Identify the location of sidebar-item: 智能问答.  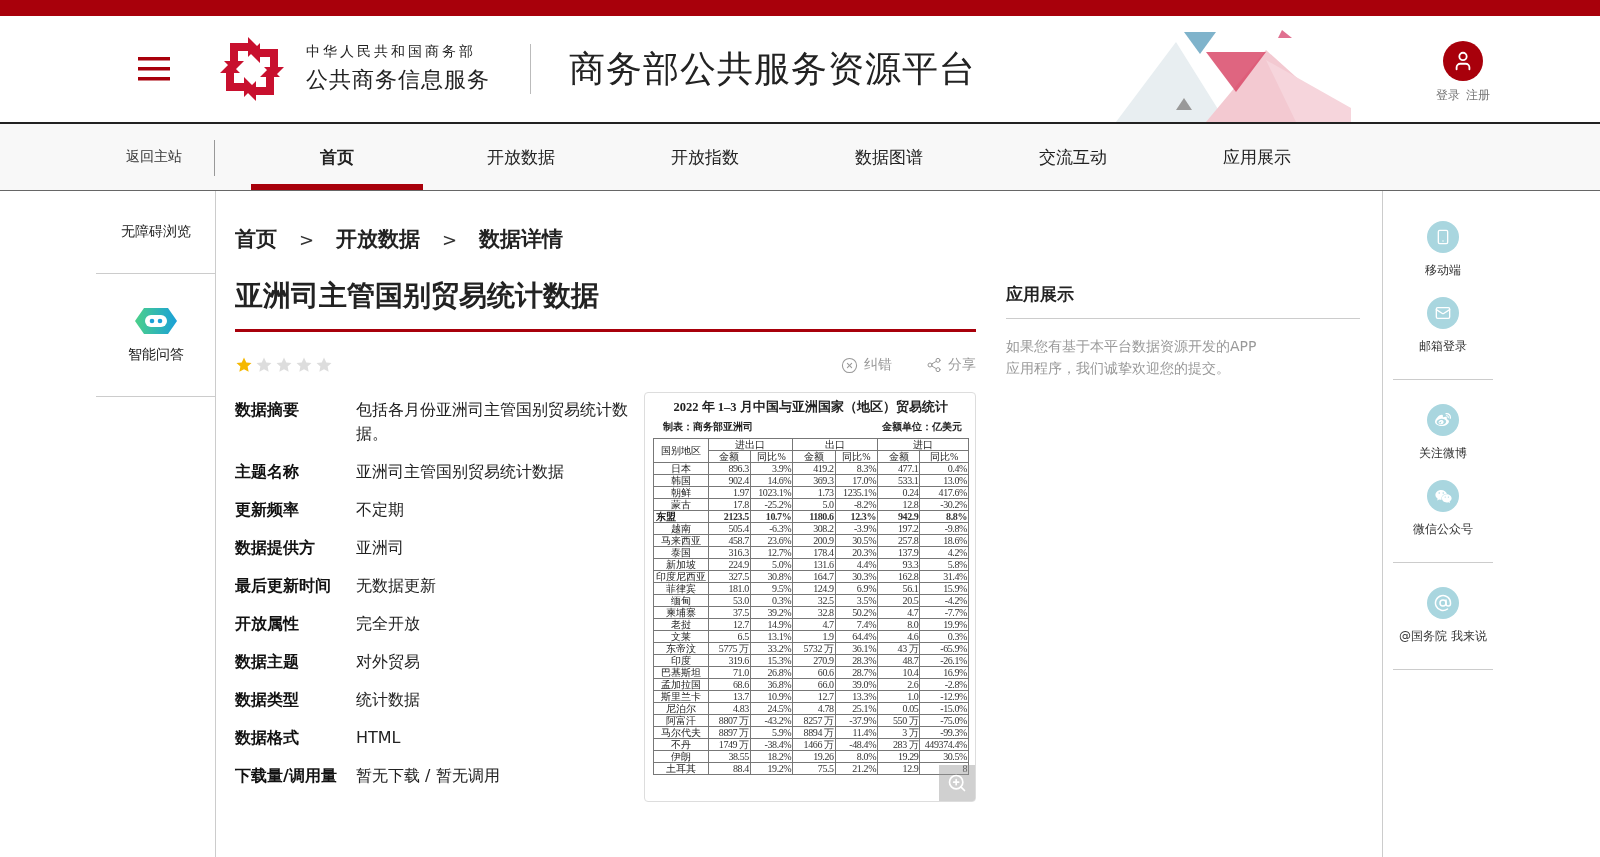
(155, 335).